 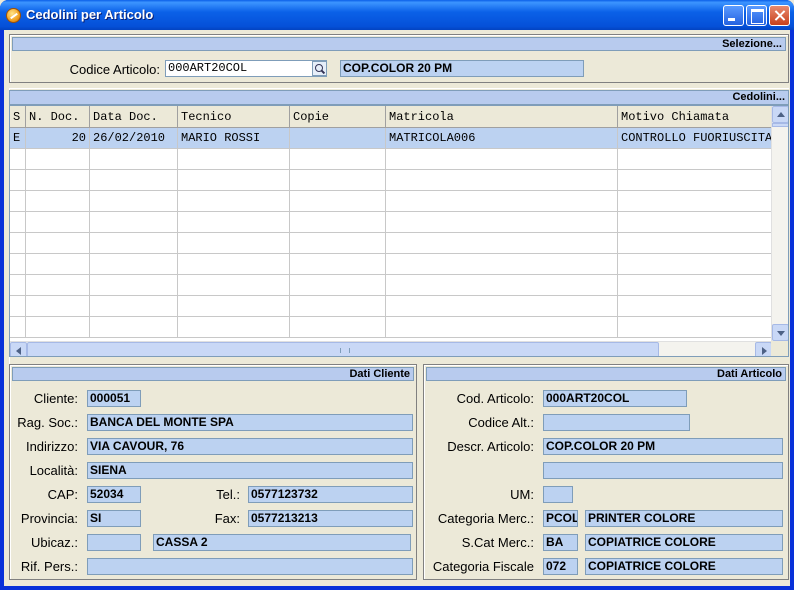 What do you see at coordinates (756, 15) in the screenshot?
I see `maximize-button` at bounding box center [756, 15].